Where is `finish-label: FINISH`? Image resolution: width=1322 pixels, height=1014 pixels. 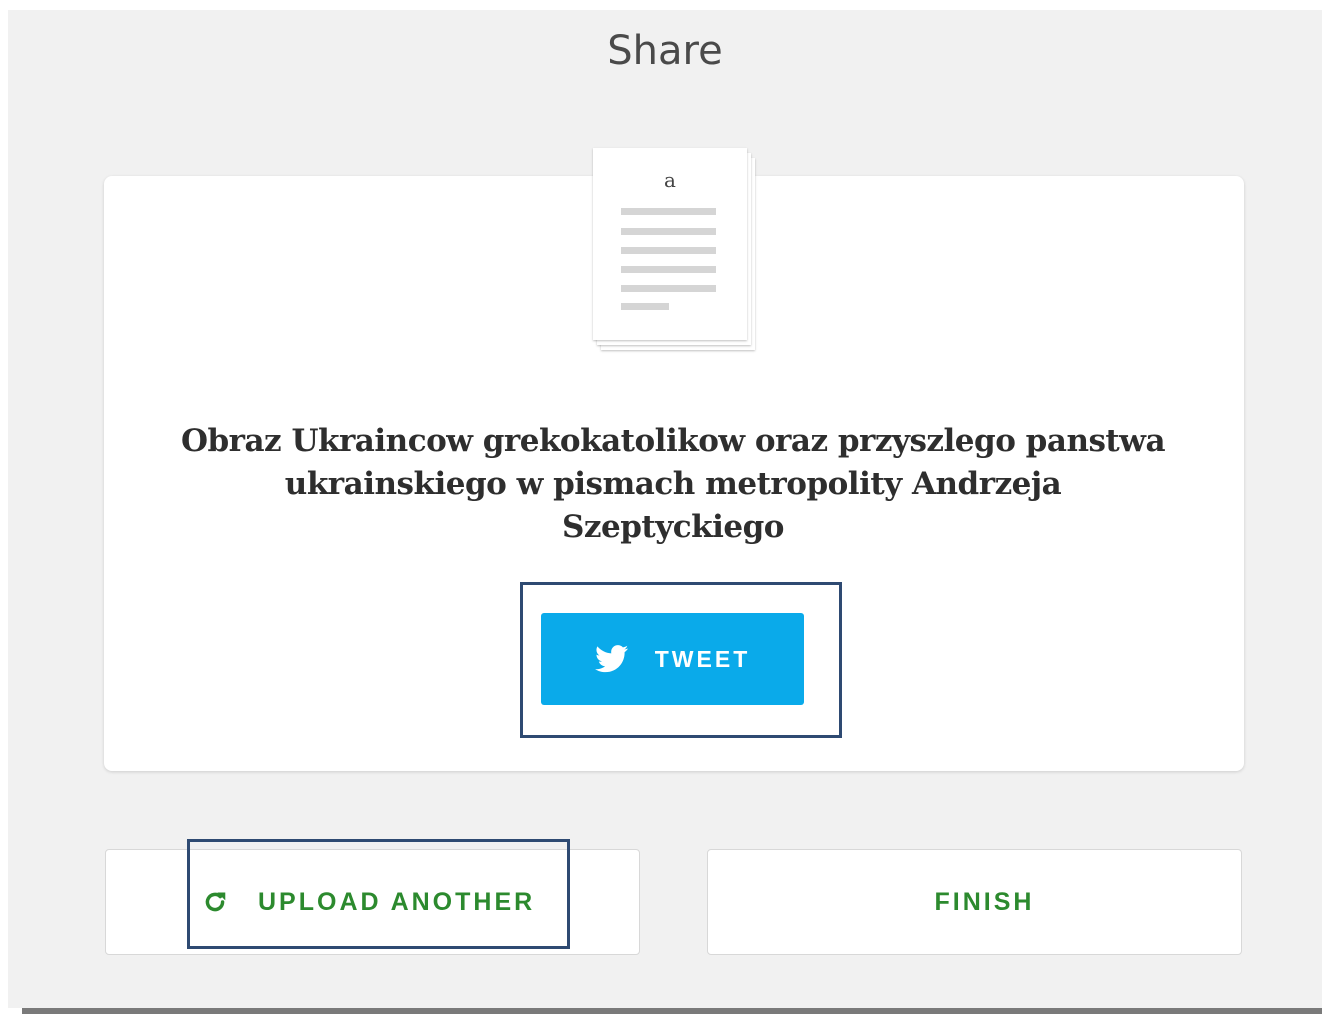
finish-label: FINISH is located at coordinates (984, 901).